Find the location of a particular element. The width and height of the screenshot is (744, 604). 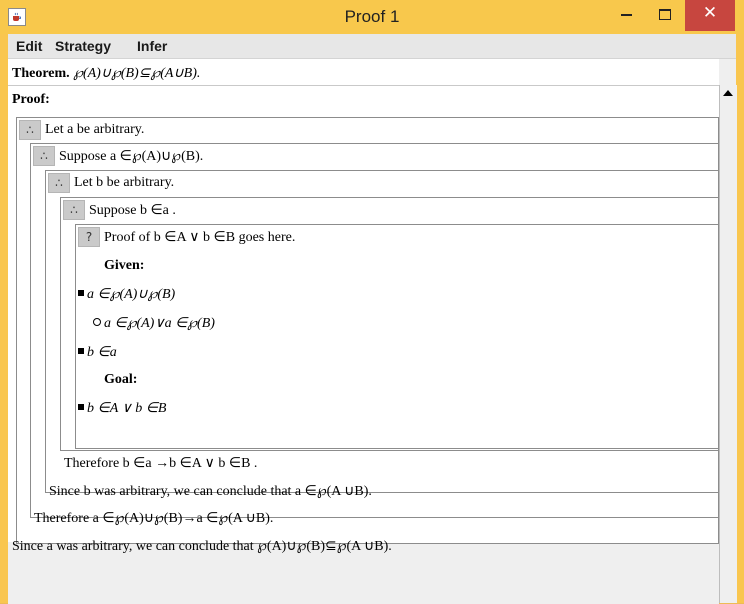

question-marker: ? is located at coordinates (89, 237).